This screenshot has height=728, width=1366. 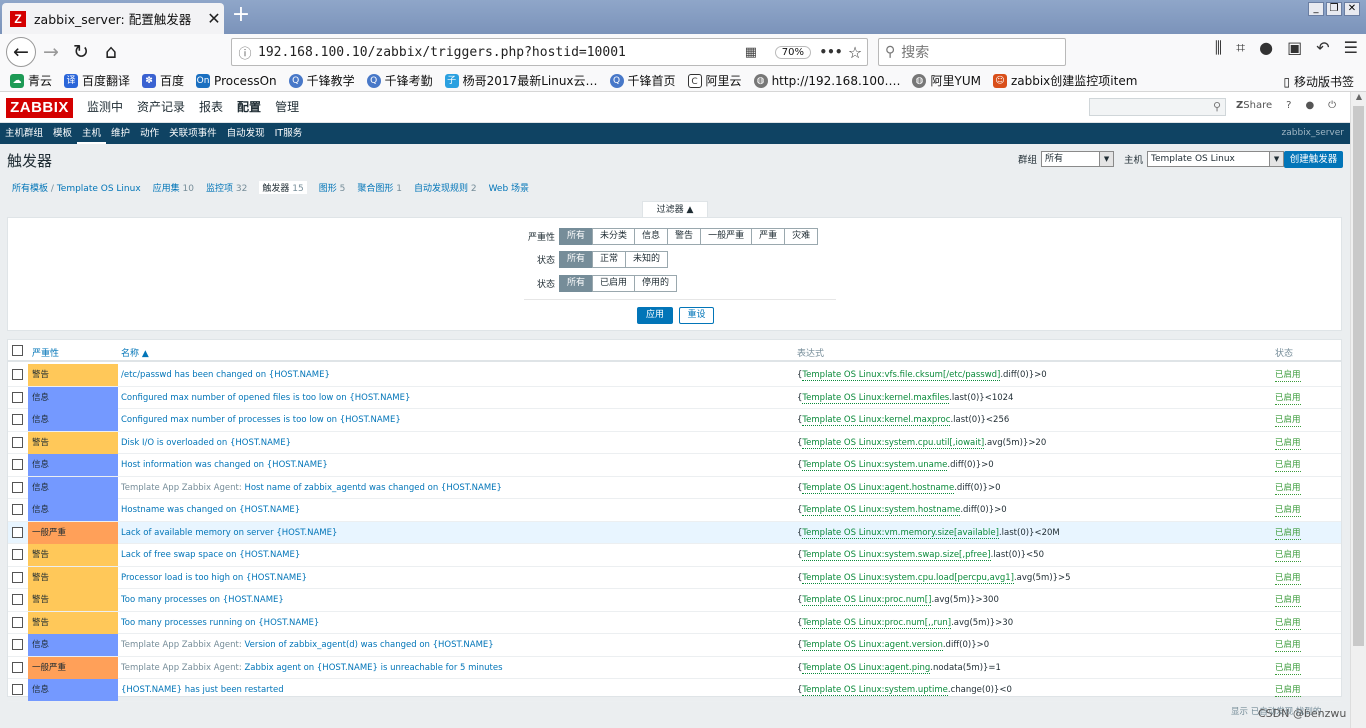 What do you see at coordinates (792, 52) in the screenshot?
I see `zoom-level: 70%` at bounding box center [792, 52].